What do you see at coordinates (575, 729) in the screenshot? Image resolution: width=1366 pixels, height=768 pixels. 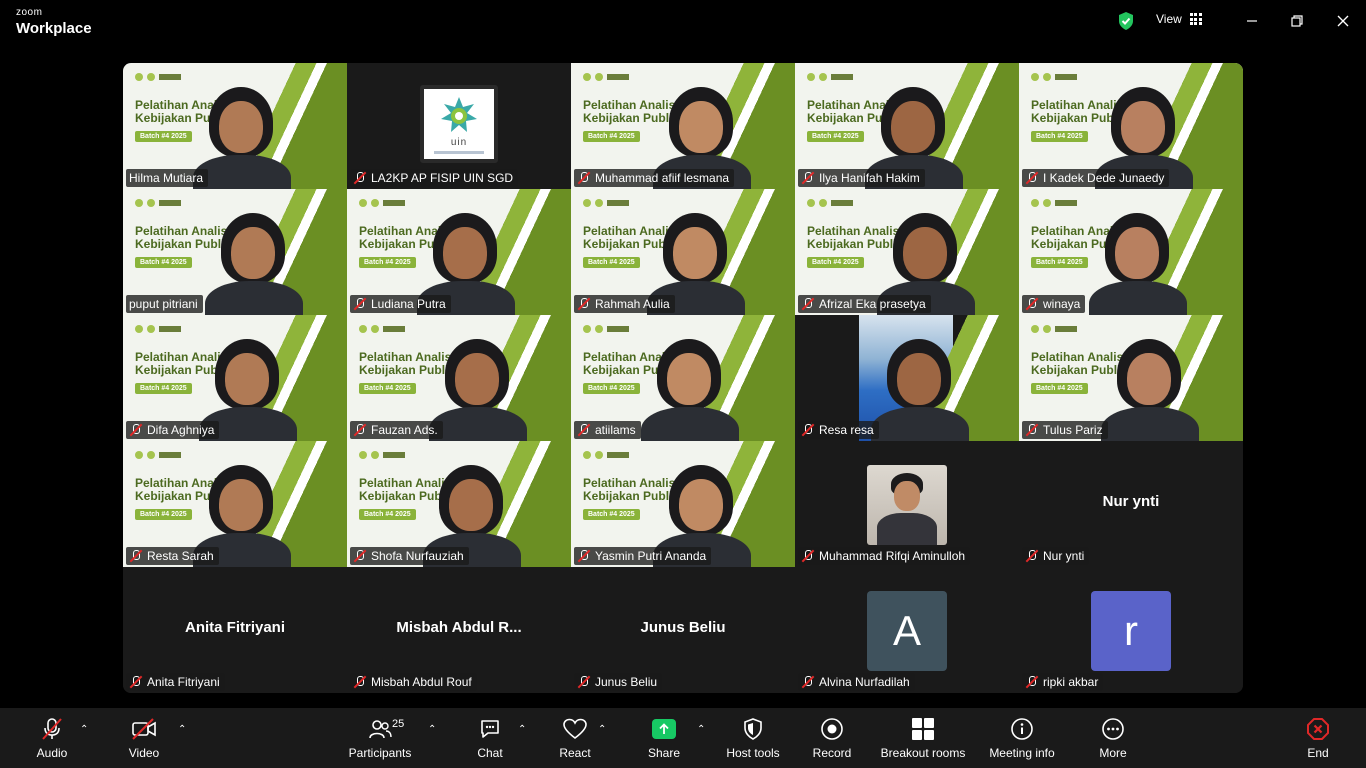 I see `heart-icon` at bounding box center [575, 729].